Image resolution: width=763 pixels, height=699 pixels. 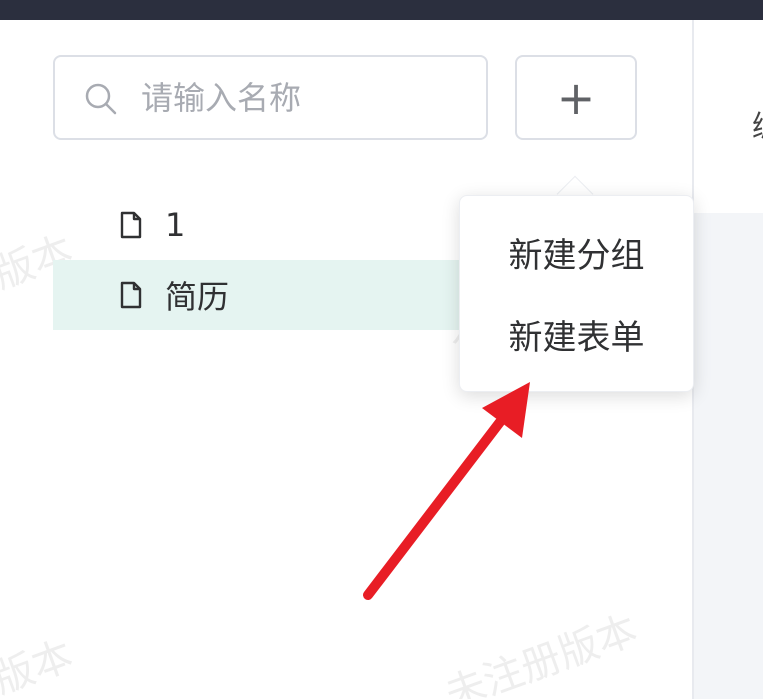 What do you see at coordinates (446, 491) in the screenshot?
I see `annotation-arrow-icon` at bounding box center [446, 491].